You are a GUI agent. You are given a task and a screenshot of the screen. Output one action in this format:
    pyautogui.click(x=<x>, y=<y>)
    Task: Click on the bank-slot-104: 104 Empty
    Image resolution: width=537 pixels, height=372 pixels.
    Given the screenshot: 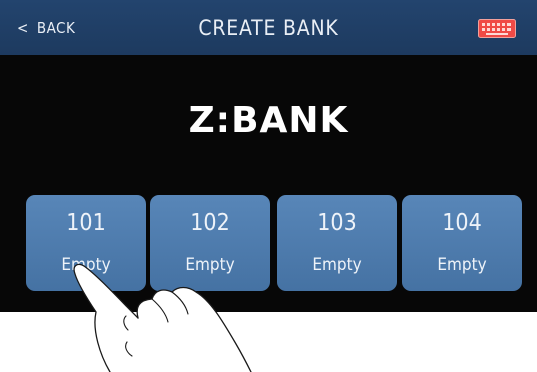 What is the action you would take?
    pyautogui.click(x=462, y=243)
    